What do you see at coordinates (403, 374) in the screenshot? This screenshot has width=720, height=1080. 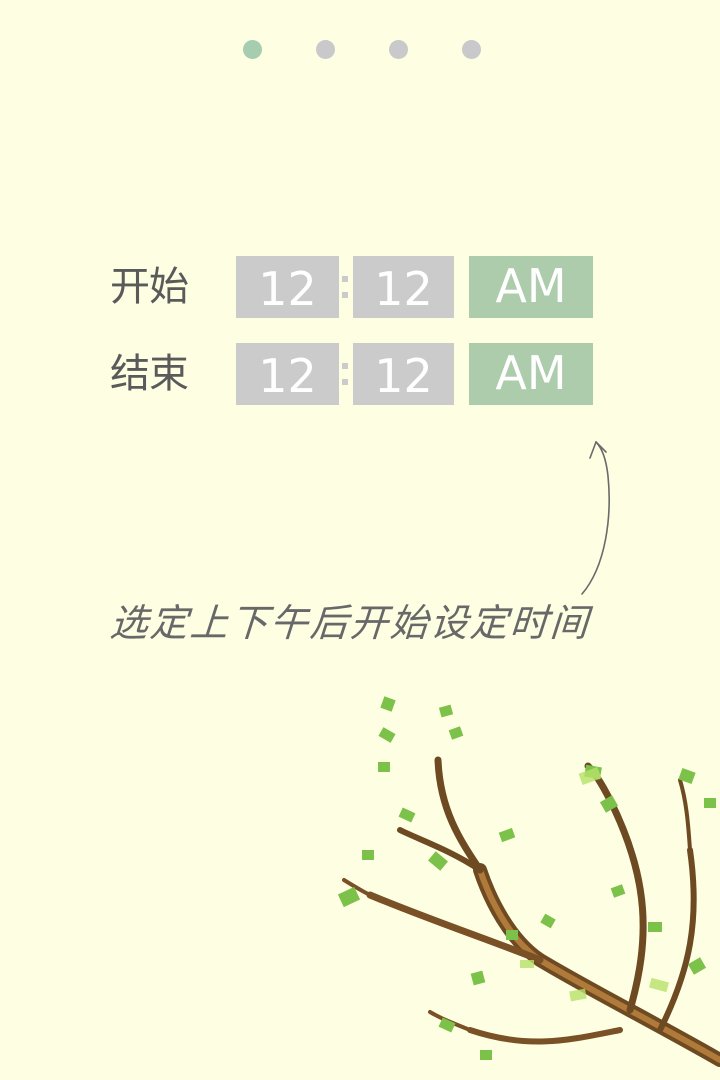 I see `end-minute-picker: 12` at bounding box center [403, 374].